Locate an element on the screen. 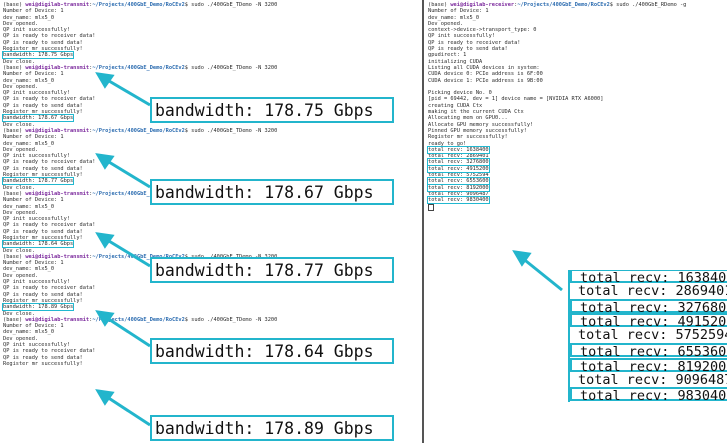  arrow-2-head is located at coordinates (105, 161).